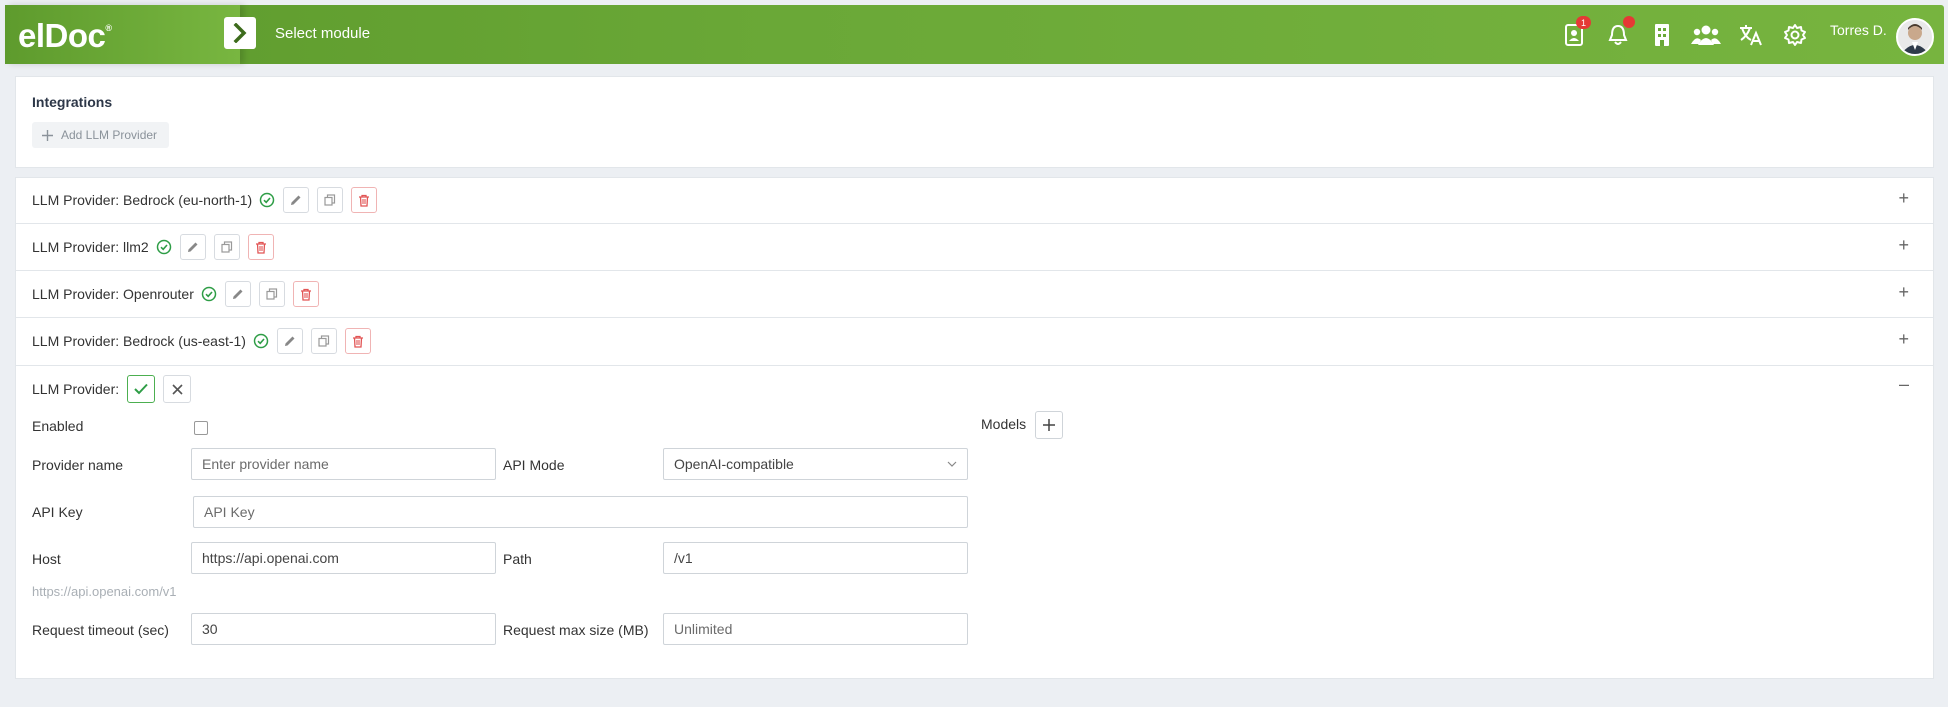  I want to click on top-bar: elDoc® Select module 1 Torres D., so click(974, 34).